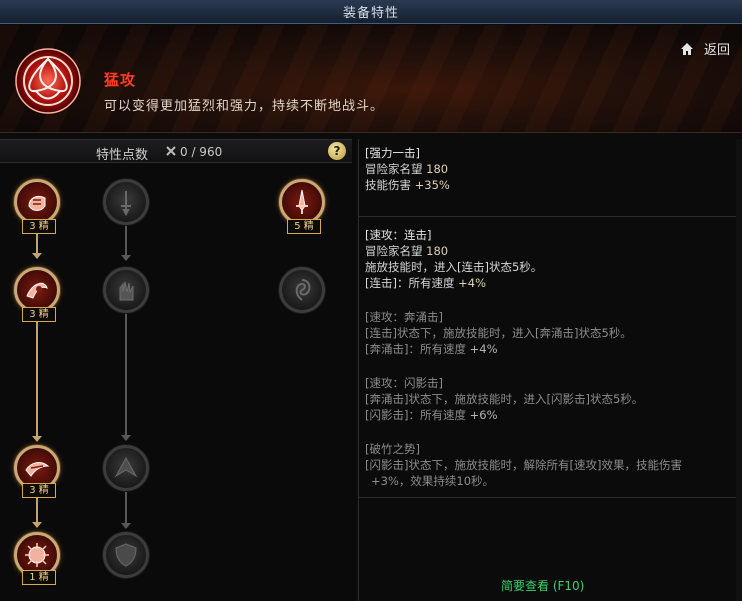  Describe the element at coordinates (244, 106) in the screenshot. I see `trait-description: 可以变得更加猛烈和强力，持续不断地战斗。` at that location.